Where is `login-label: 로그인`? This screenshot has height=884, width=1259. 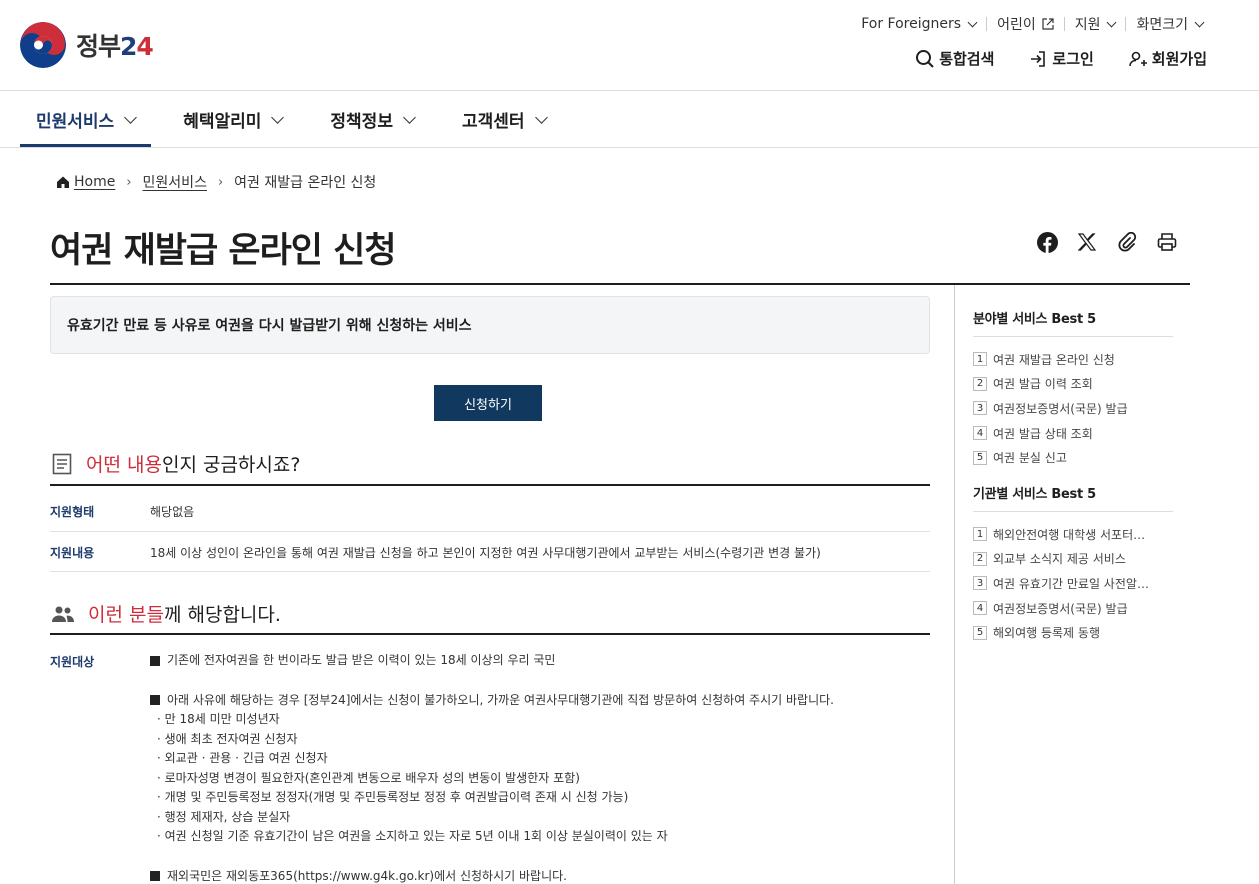
login-label: 로그인 is located at coordinates (1073, 59).